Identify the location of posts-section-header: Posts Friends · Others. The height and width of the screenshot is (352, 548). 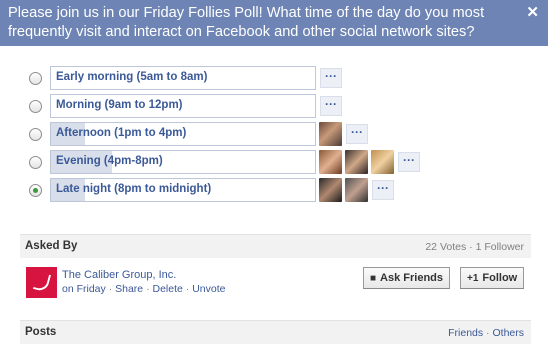
(275, 332).